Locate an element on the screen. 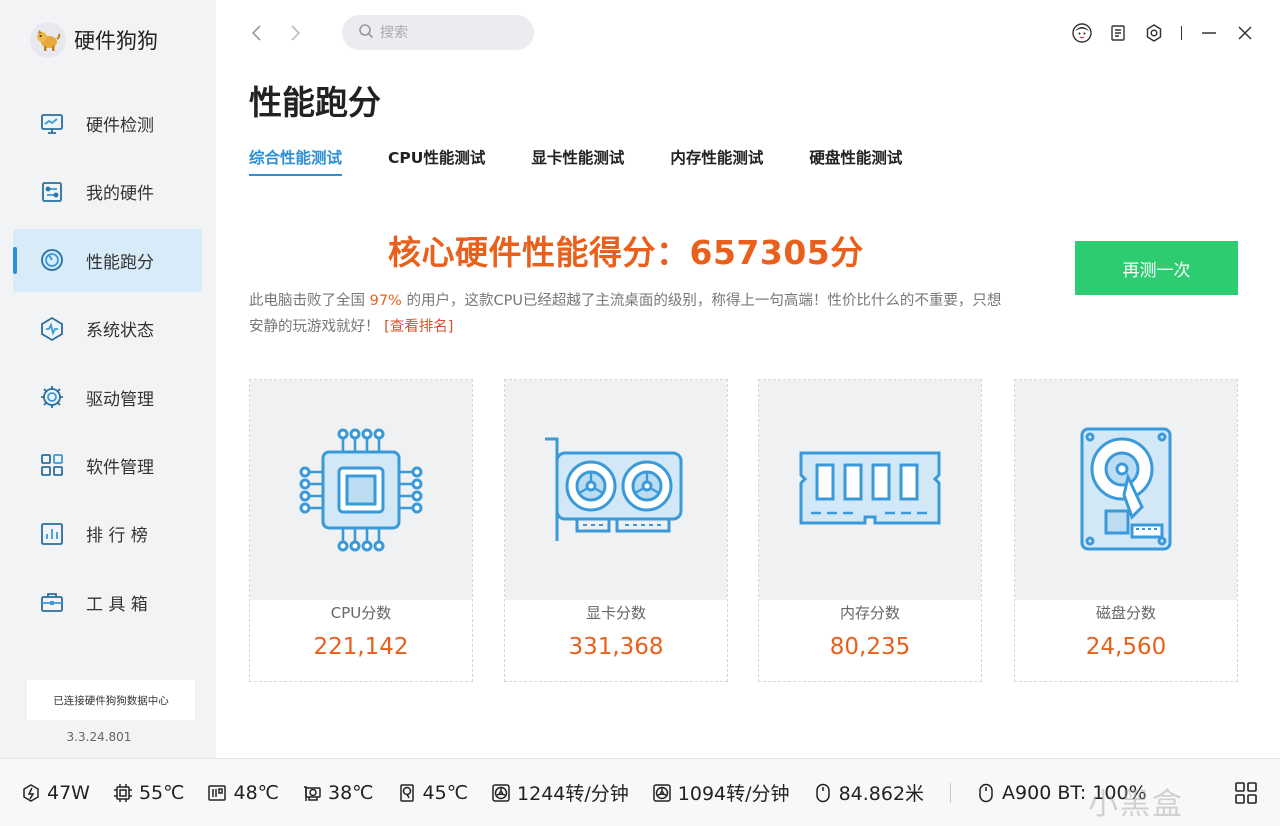  layout-grid-icon is located at coordinates (1246, 793).